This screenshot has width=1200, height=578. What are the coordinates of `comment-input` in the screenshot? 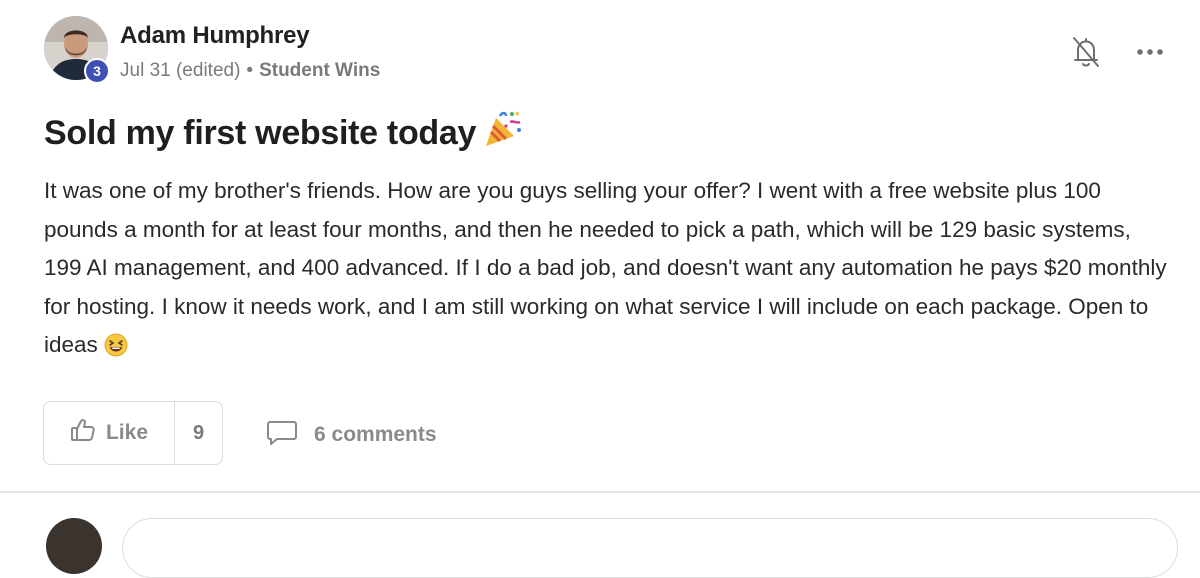 It's located at (650, 548).